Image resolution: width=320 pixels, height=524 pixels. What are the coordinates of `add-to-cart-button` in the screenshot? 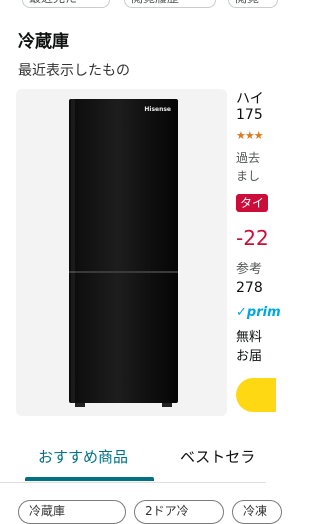 It's located at (256, 395).